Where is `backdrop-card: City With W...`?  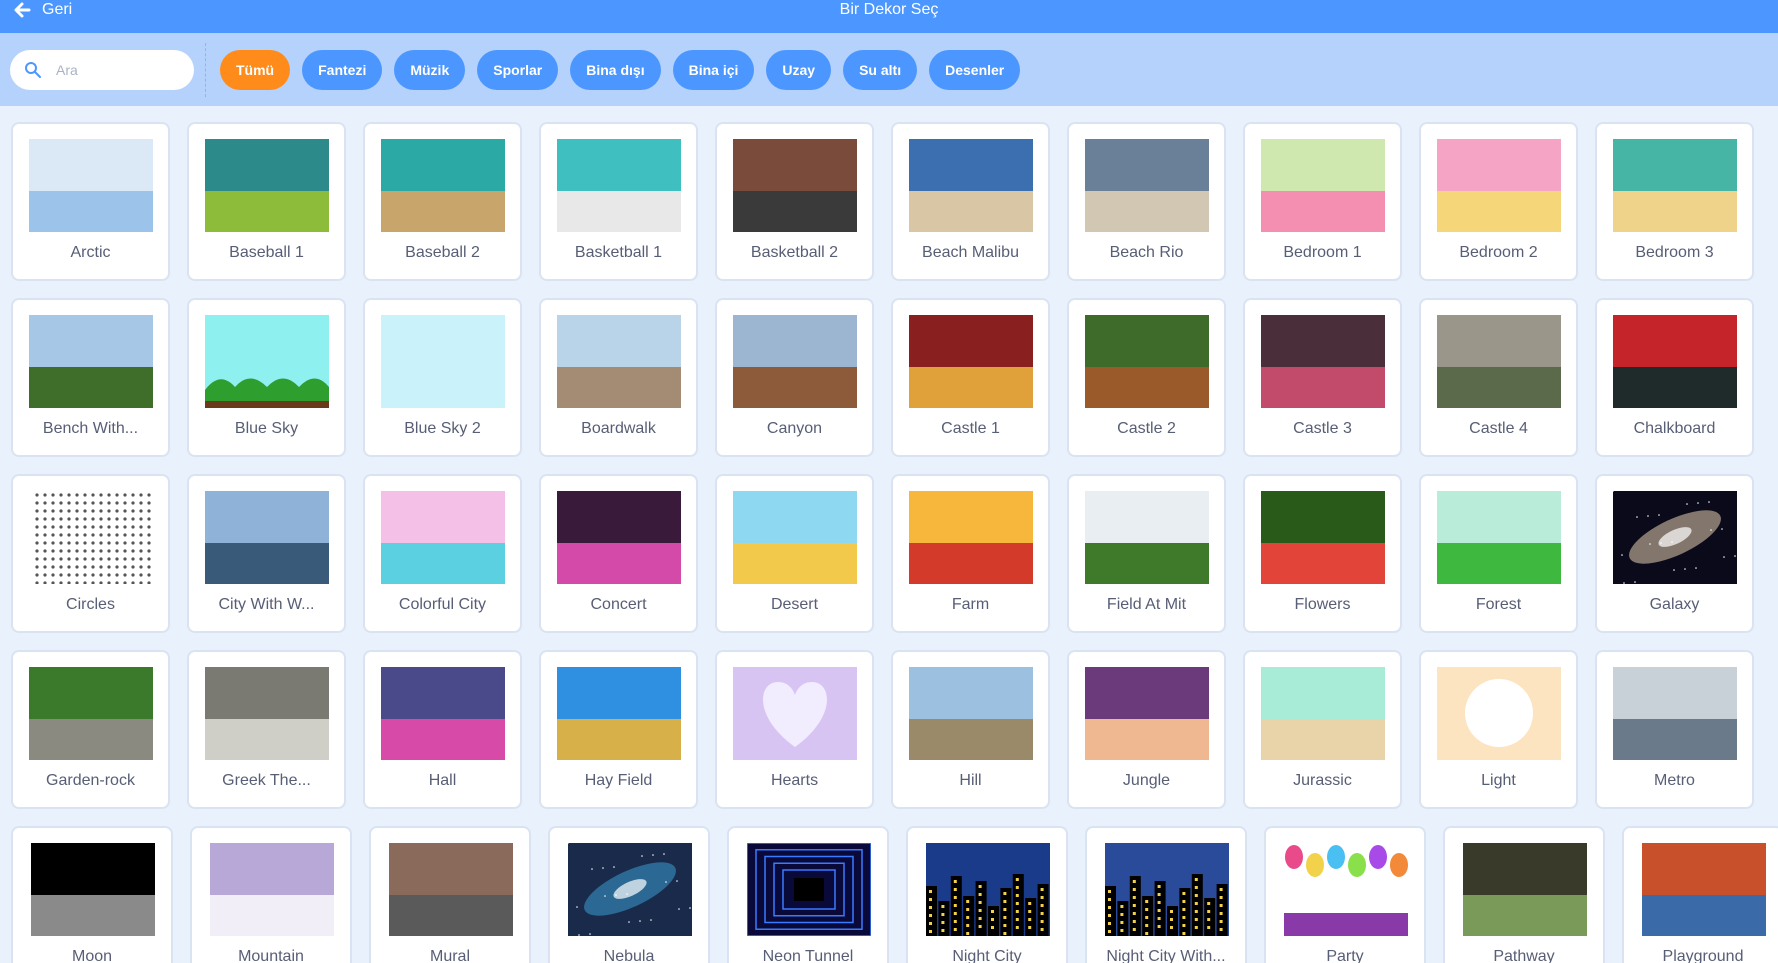
backdrop-card: City With W... is located at coordinates (266, 553).